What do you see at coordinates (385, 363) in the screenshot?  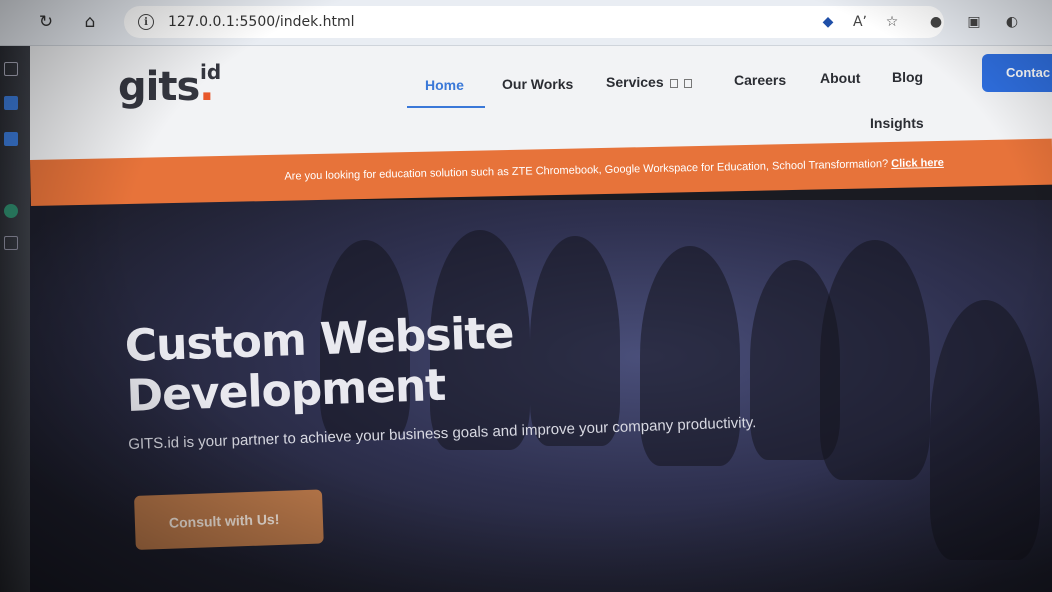 I see `hero-title: Custom Website Development` at bounding box center [385, 363].